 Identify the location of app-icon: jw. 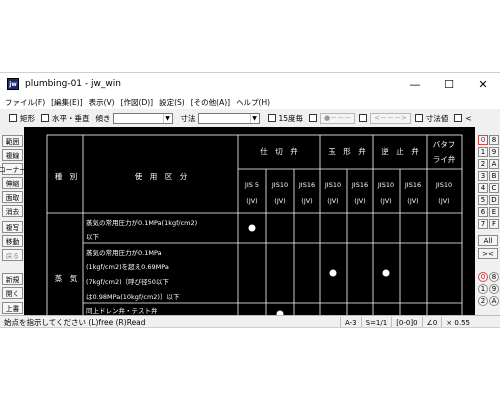
(13, 84).